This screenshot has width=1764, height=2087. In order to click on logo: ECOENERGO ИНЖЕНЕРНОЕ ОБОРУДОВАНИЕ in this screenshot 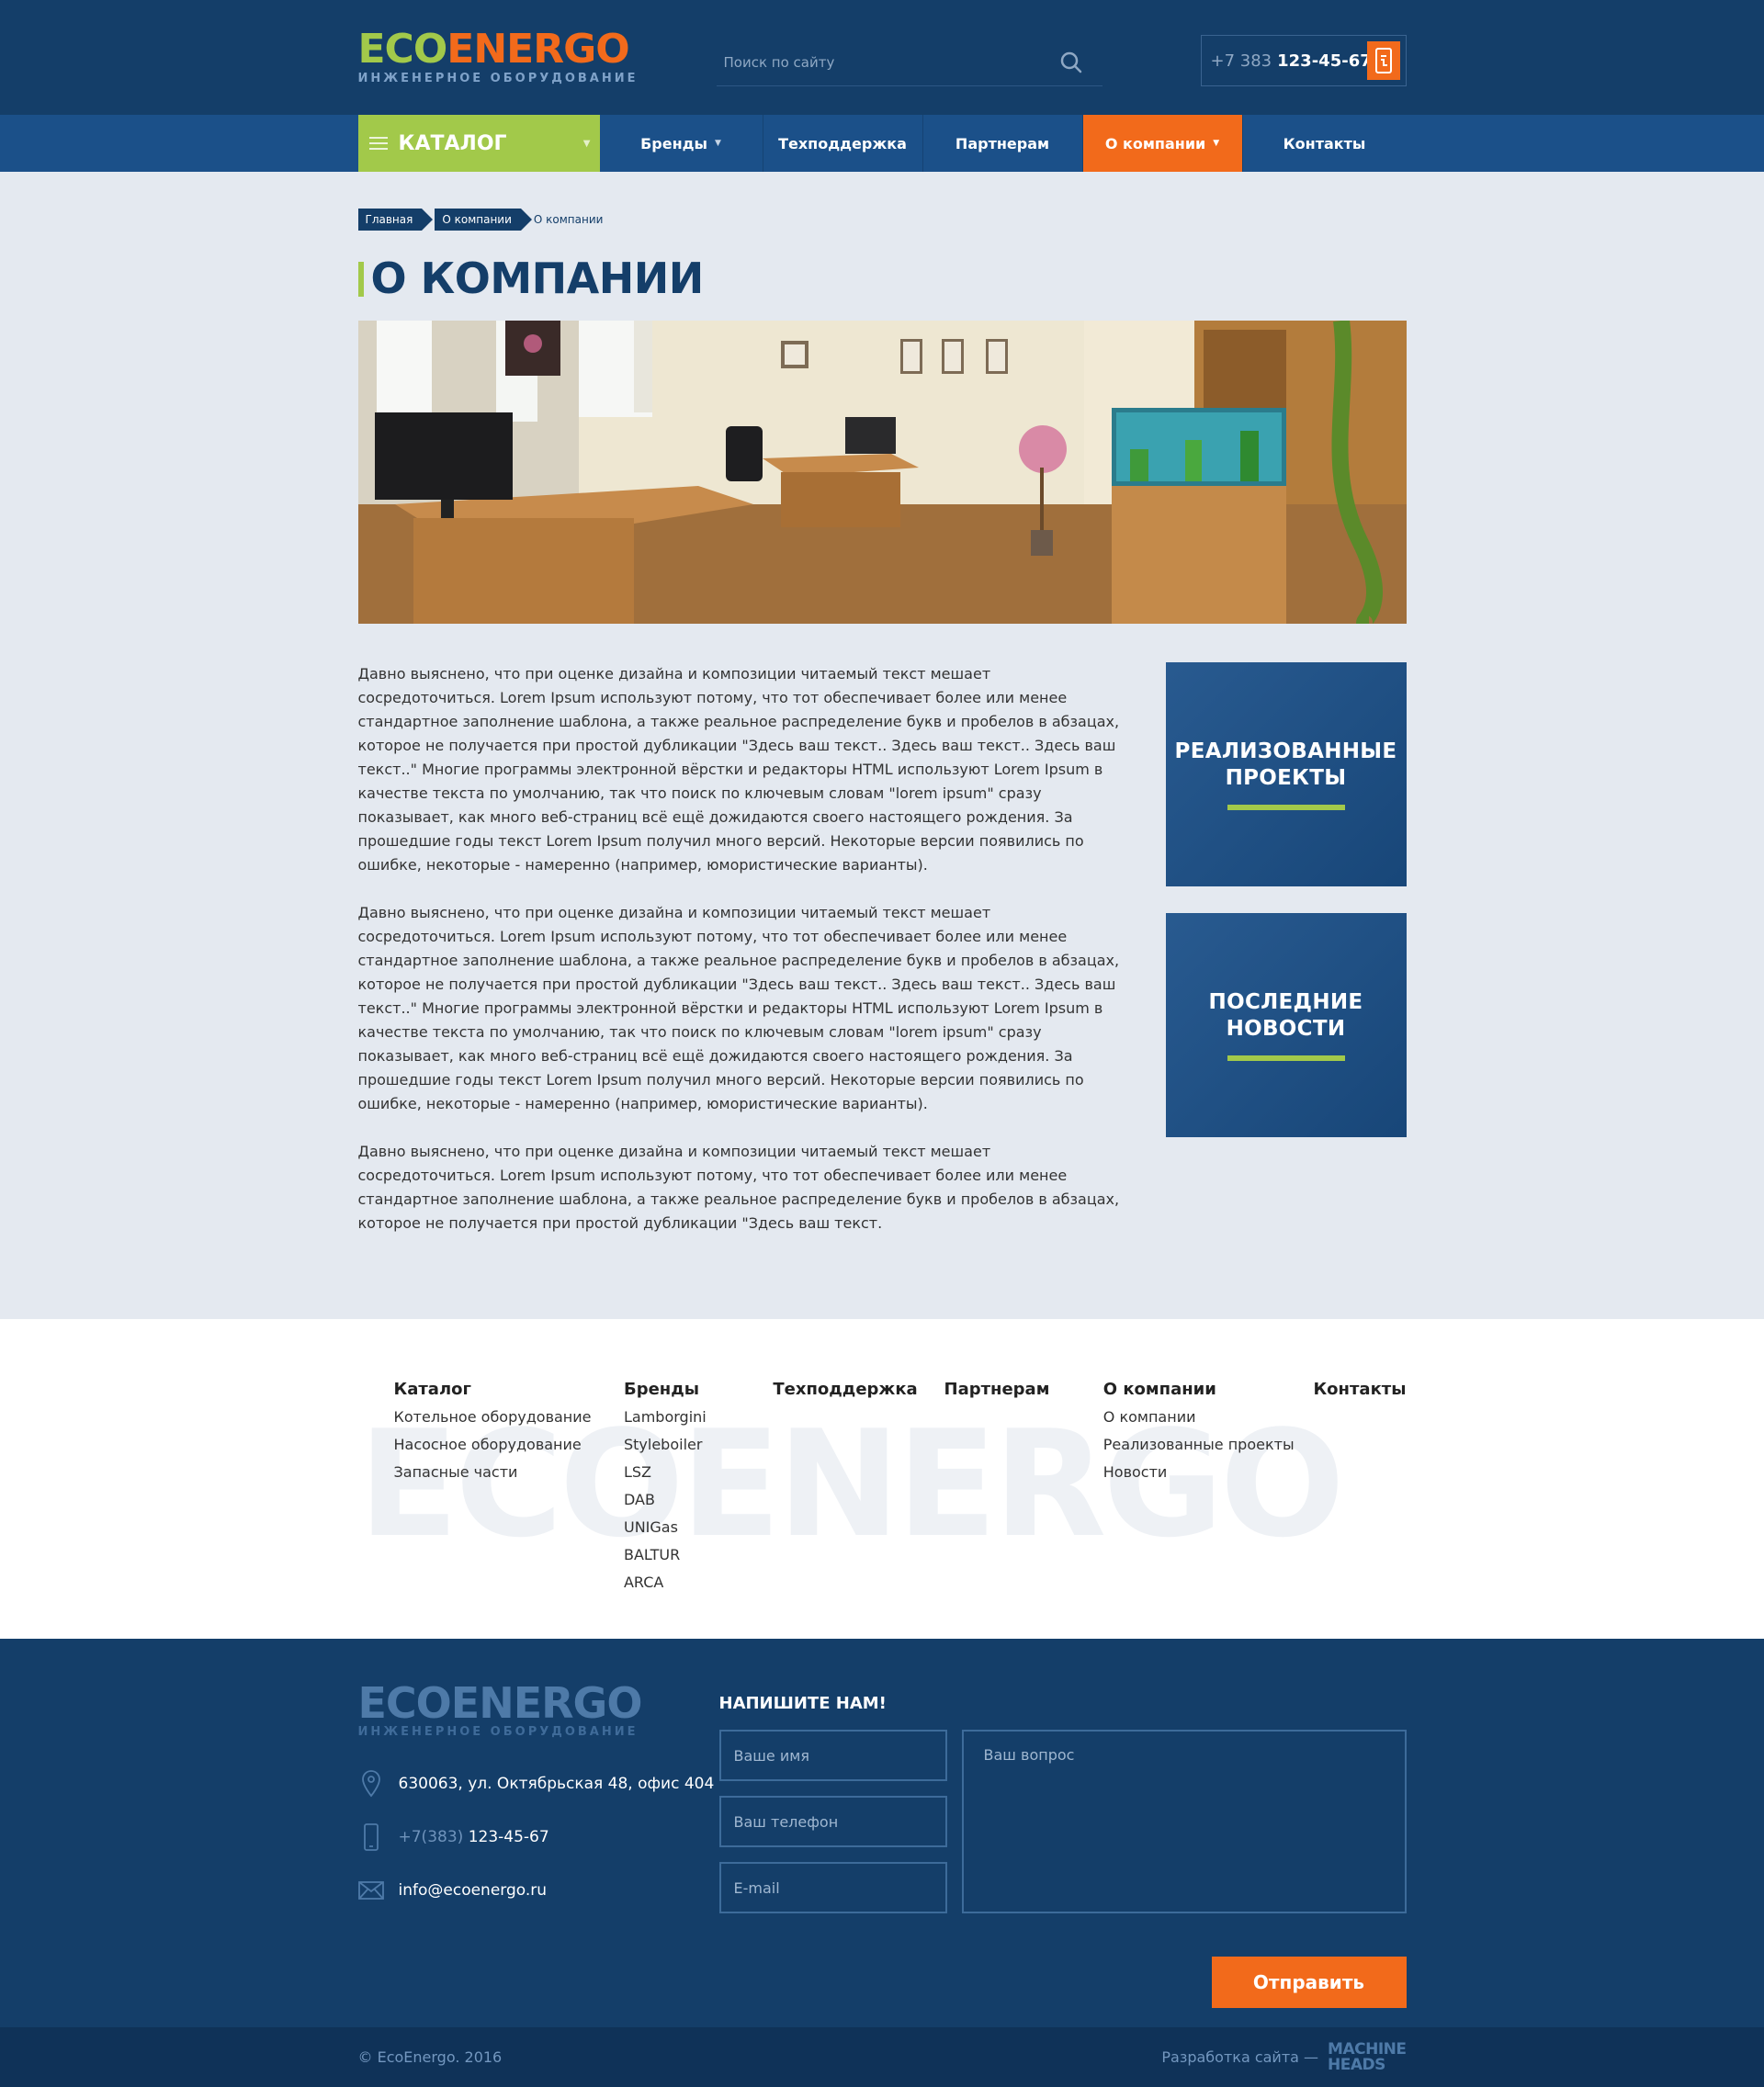, I will do `click(498, 56)`.